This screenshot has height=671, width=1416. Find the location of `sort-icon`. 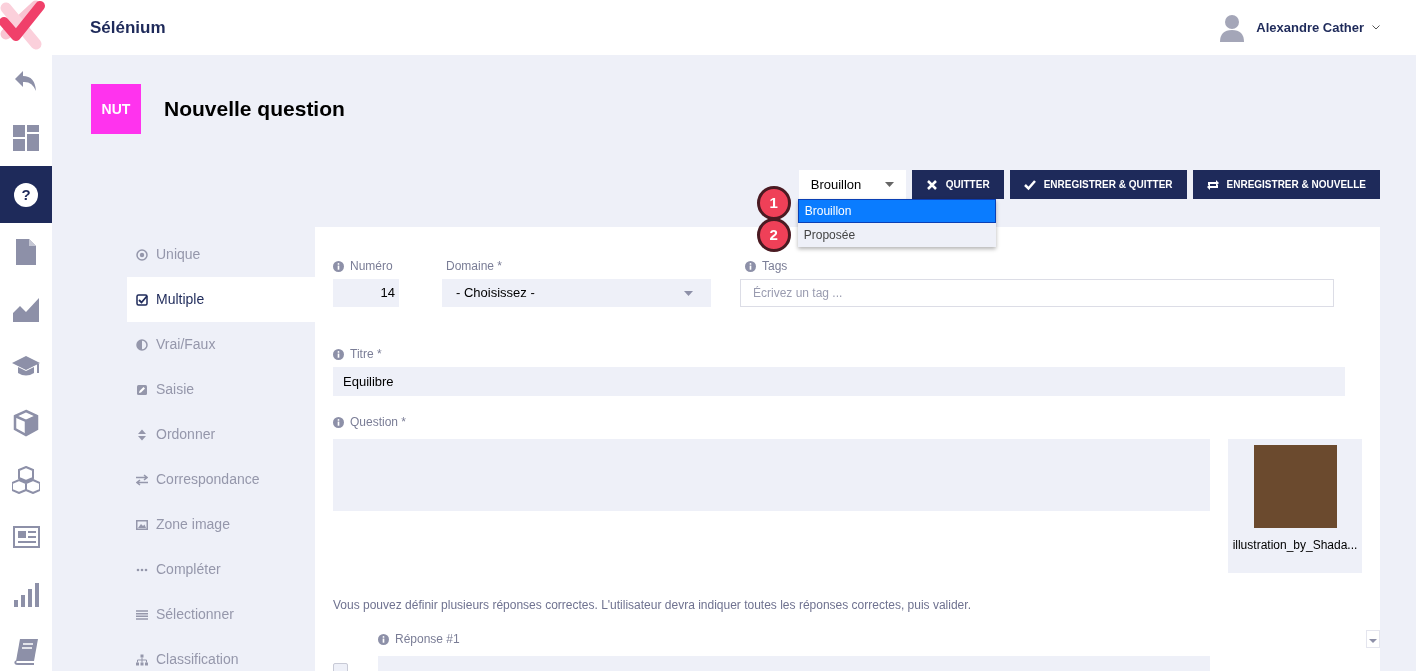

sort-icon is located at coordinates (142, 434).